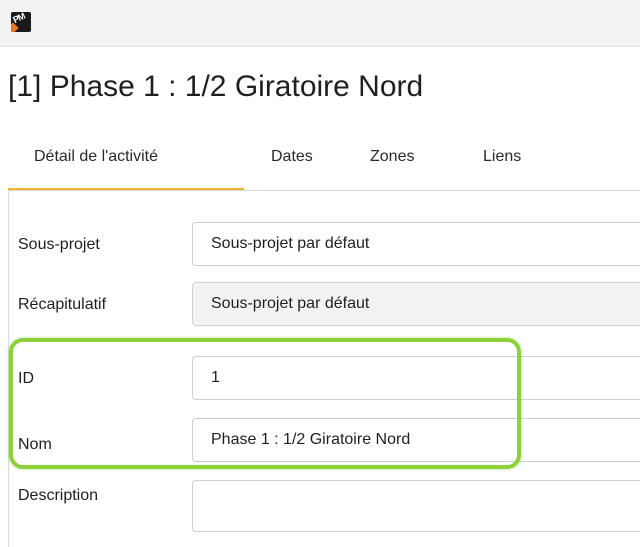 This screenshot has width=640, height=547. What do you see at coordinates (215, 377) in the screenshot?
I see `id-value: 1` at bounding box center [215, 377].